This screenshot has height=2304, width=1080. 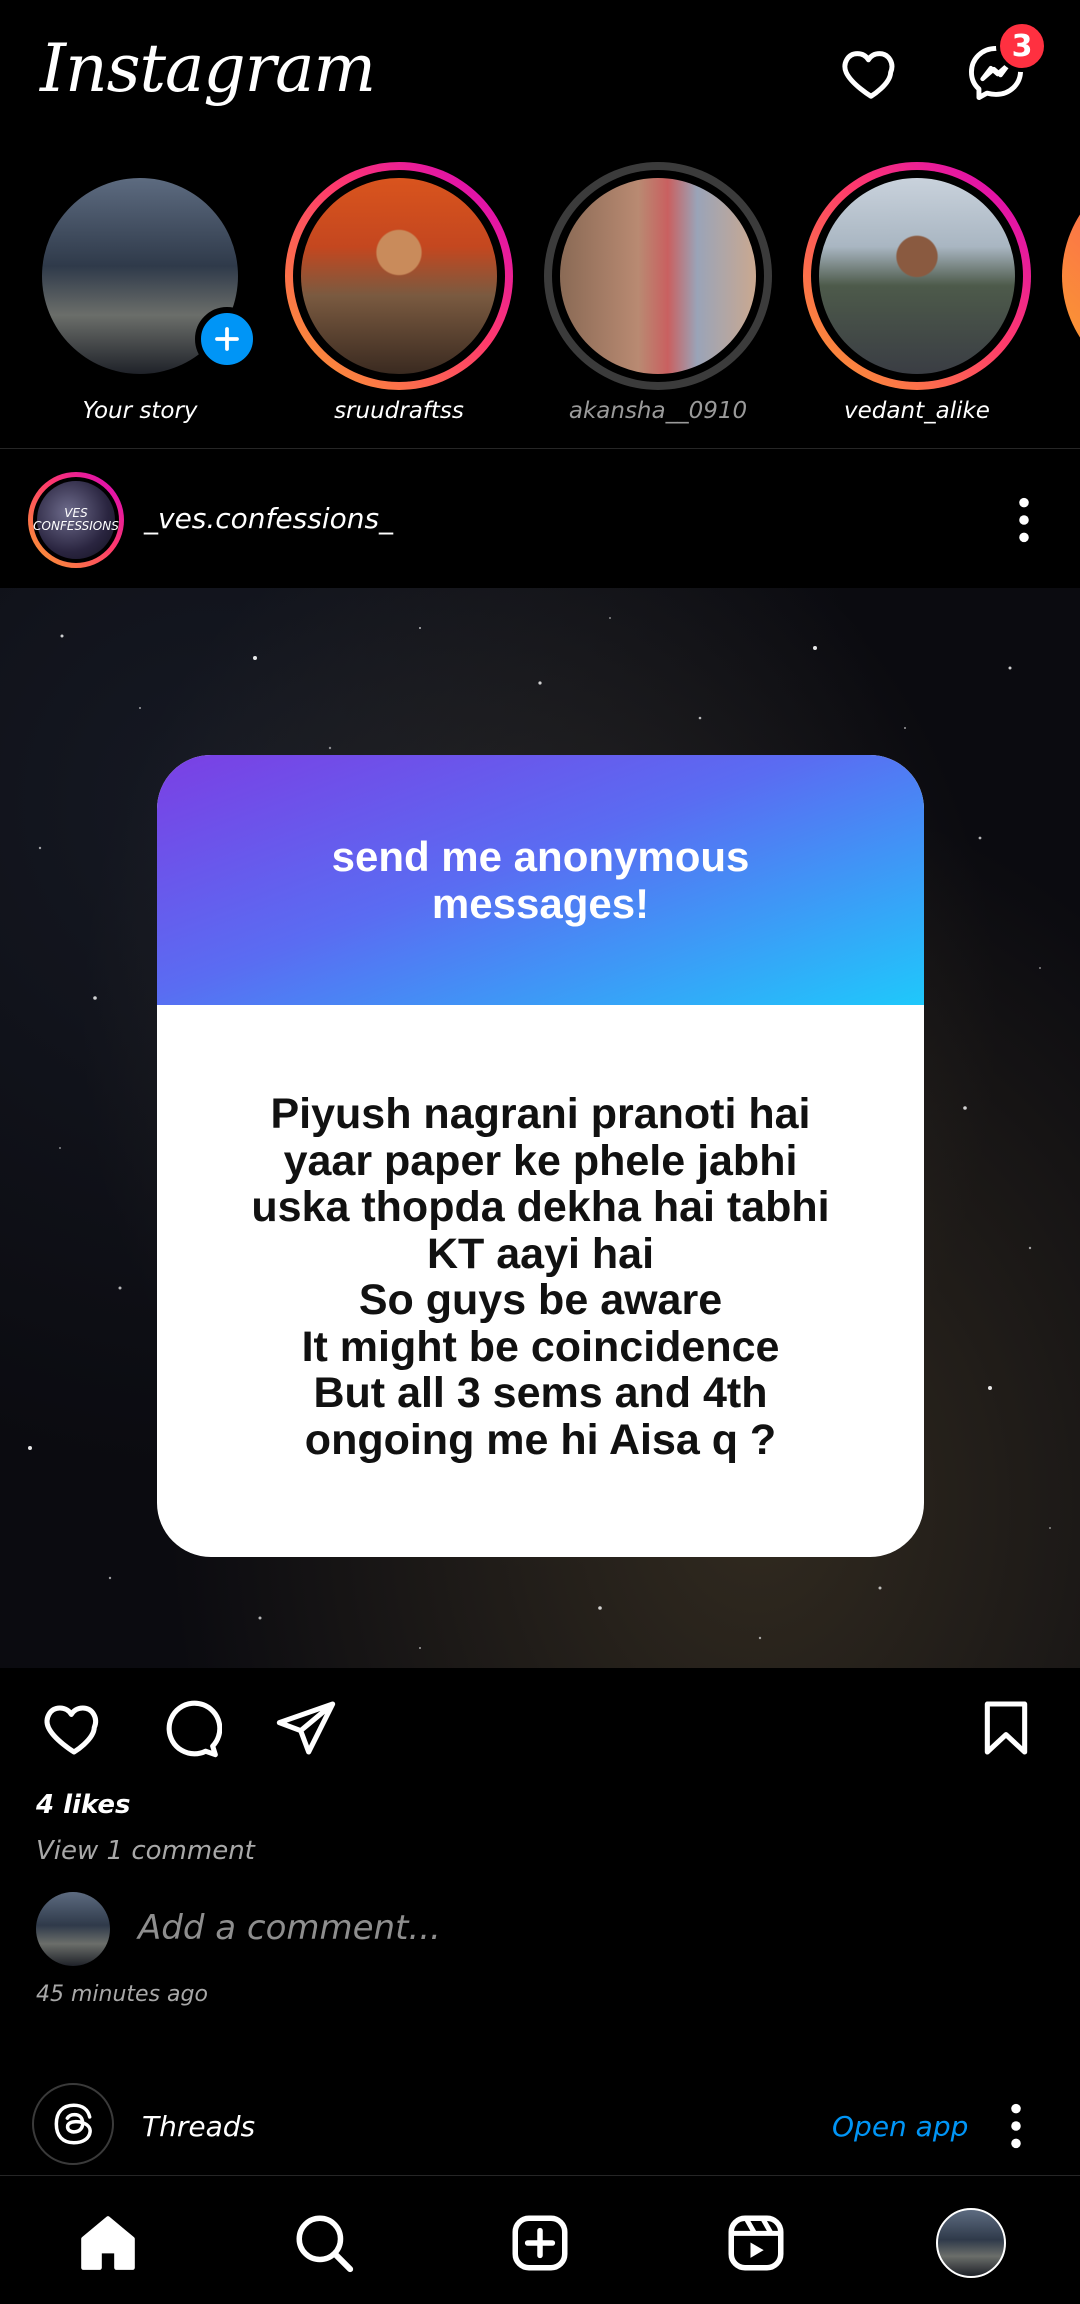 What do you see at coordinates (1022, 46) in the screenshot?
I see `messenger-badge: 3` at bounding box center [1022, 46].